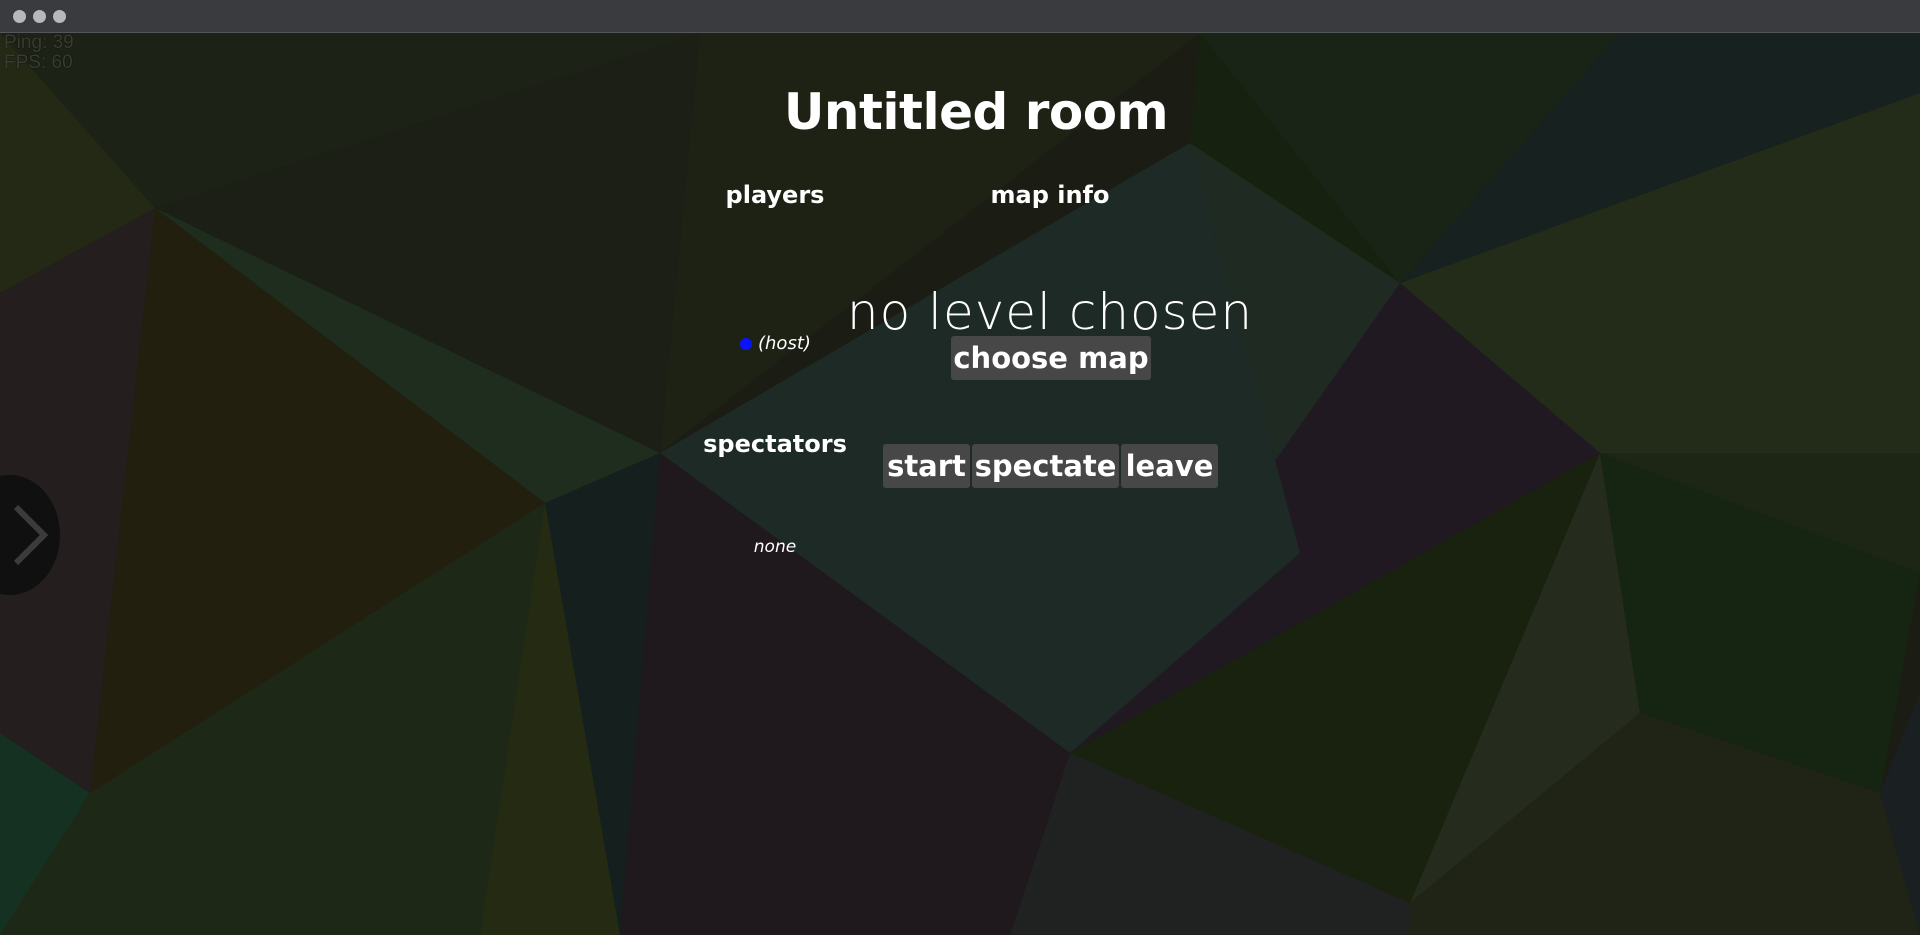 This screenshot has width=1920, height=935. What do you see at coordinates (1045, 466) in the screenshot?
I see `spectate-button: spectate` at bounding box center [1045, 466].